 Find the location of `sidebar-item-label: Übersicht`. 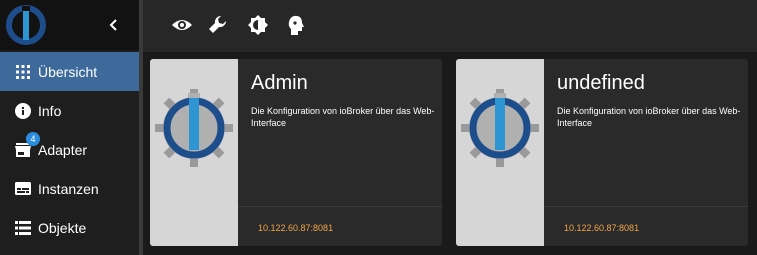

sidebar-item-label: Übersicht is located at coordinates (68, 71).